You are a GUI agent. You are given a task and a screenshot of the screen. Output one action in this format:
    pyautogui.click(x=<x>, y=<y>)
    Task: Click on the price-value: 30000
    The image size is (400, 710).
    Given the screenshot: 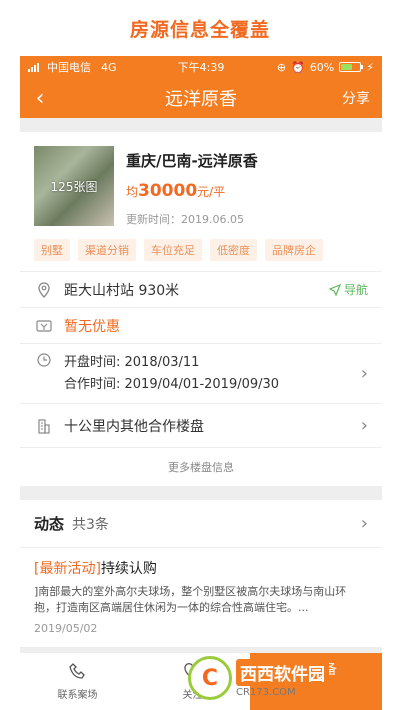 What is the action you would take?
    pyautogui.click(x=168, y=191)
    